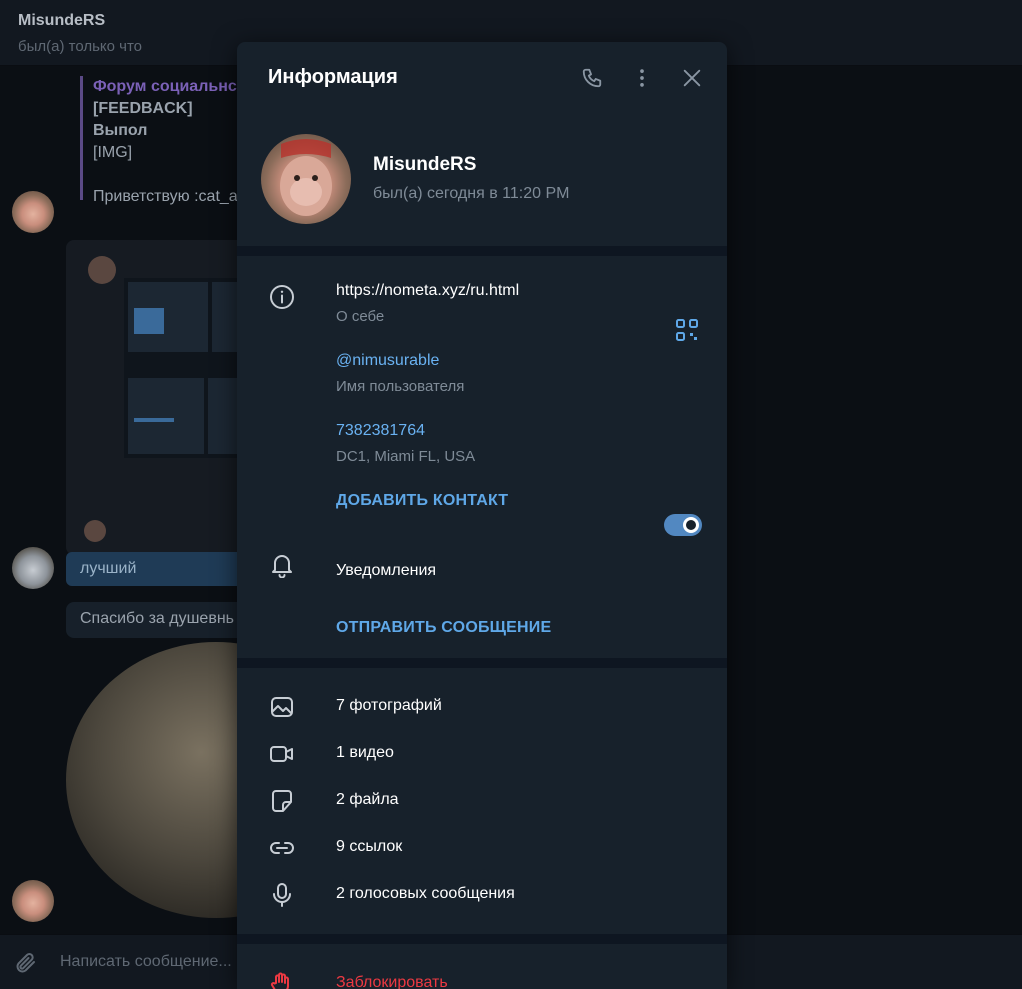 The height and width of the screenshot is (989, 1022). What do you see at coordinates (443, 628) in the screenshot?
I see `send-message-button: ОТПРАВИТЬ СООБЩЕНИЕ` at bounding box center [443, 628].